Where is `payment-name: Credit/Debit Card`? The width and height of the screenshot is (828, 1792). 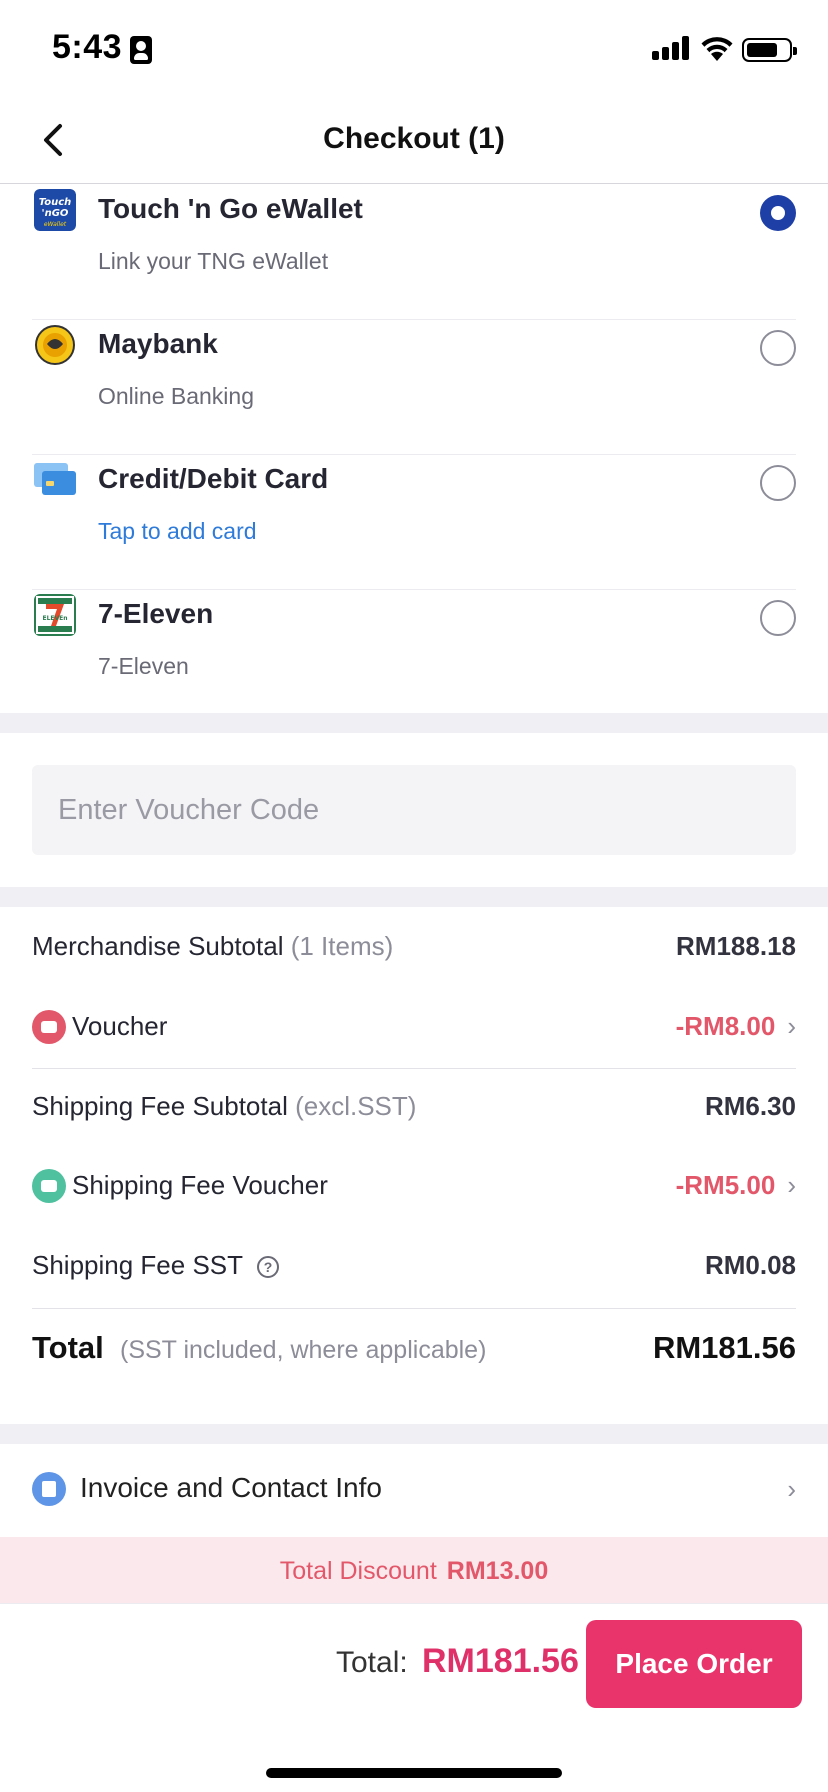
payment-name: Credit/Debit Card is located at coordinates (213, 478).